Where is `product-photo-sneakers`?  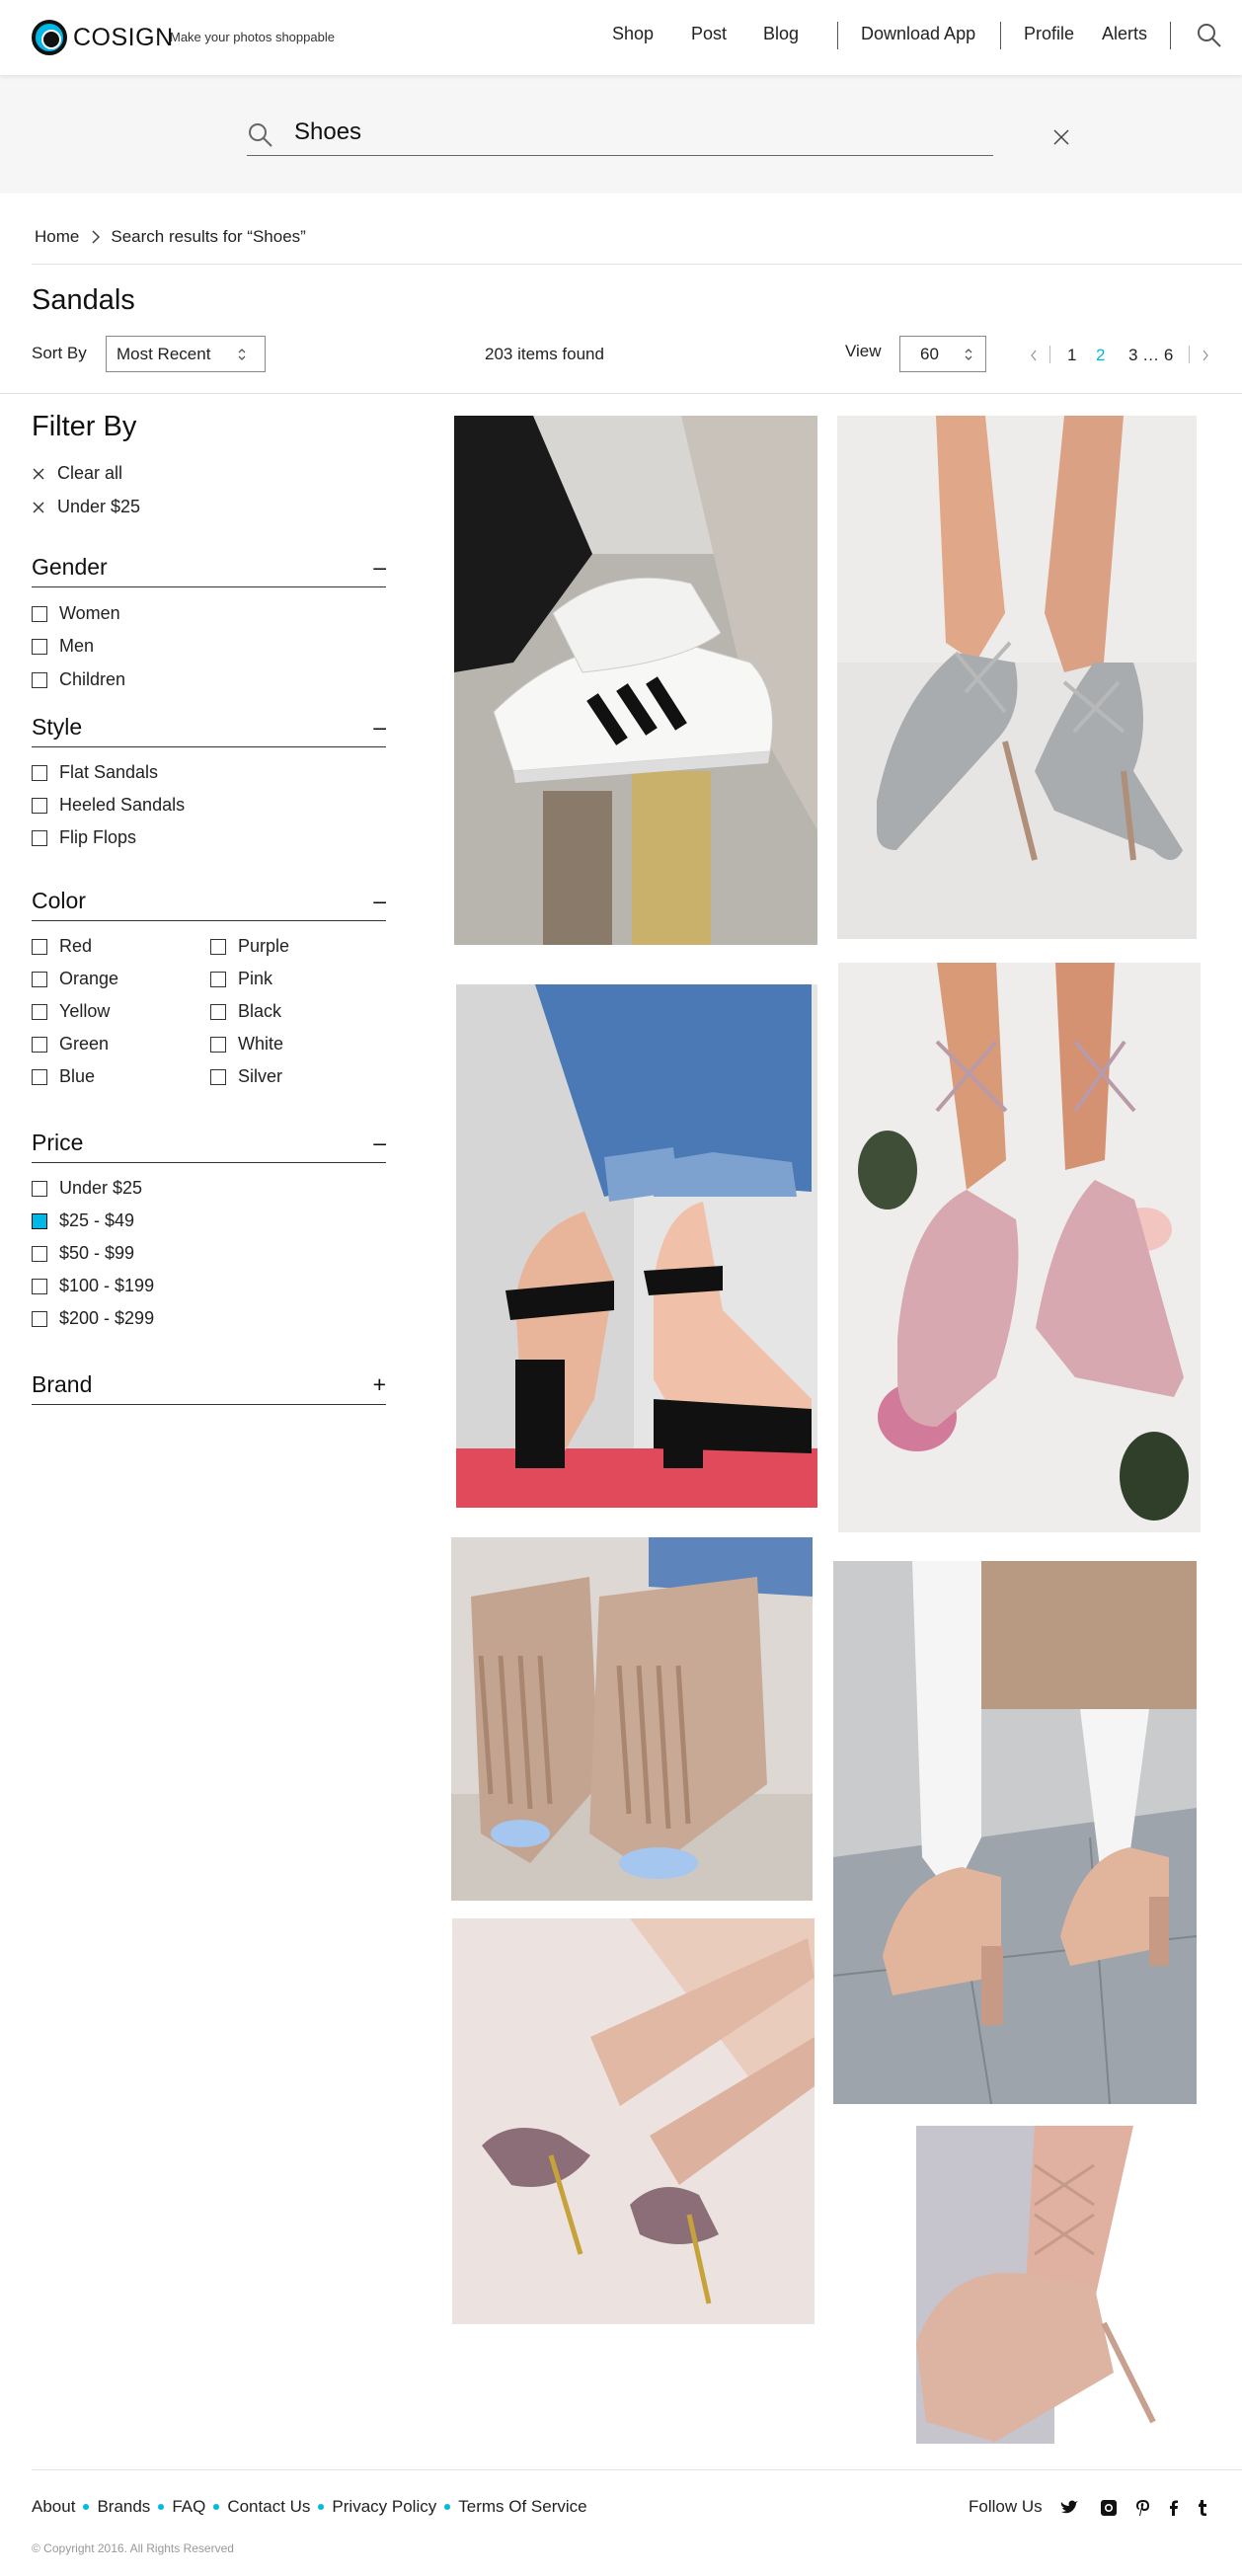 product-photo-sneakers is located at coordinates (635, 680).